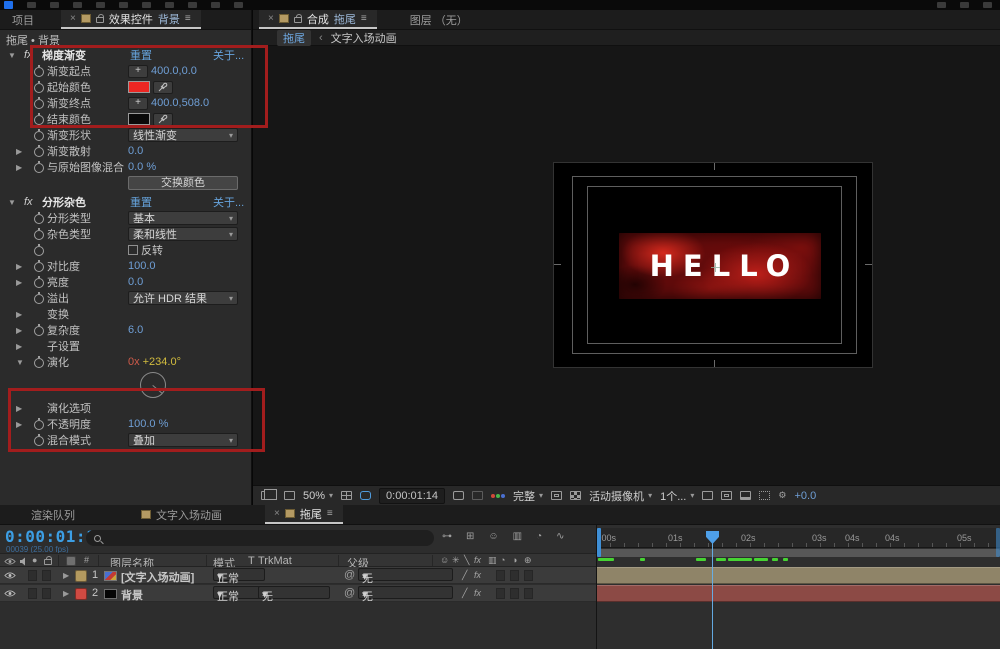 Image resolution: width=1000 pixels, height=649 pixels. What do you see at coordinates (183, 234) in the screenshot?
I see `dropdown-select: 柔和线性 ▾` at bounding box center [183, 234].